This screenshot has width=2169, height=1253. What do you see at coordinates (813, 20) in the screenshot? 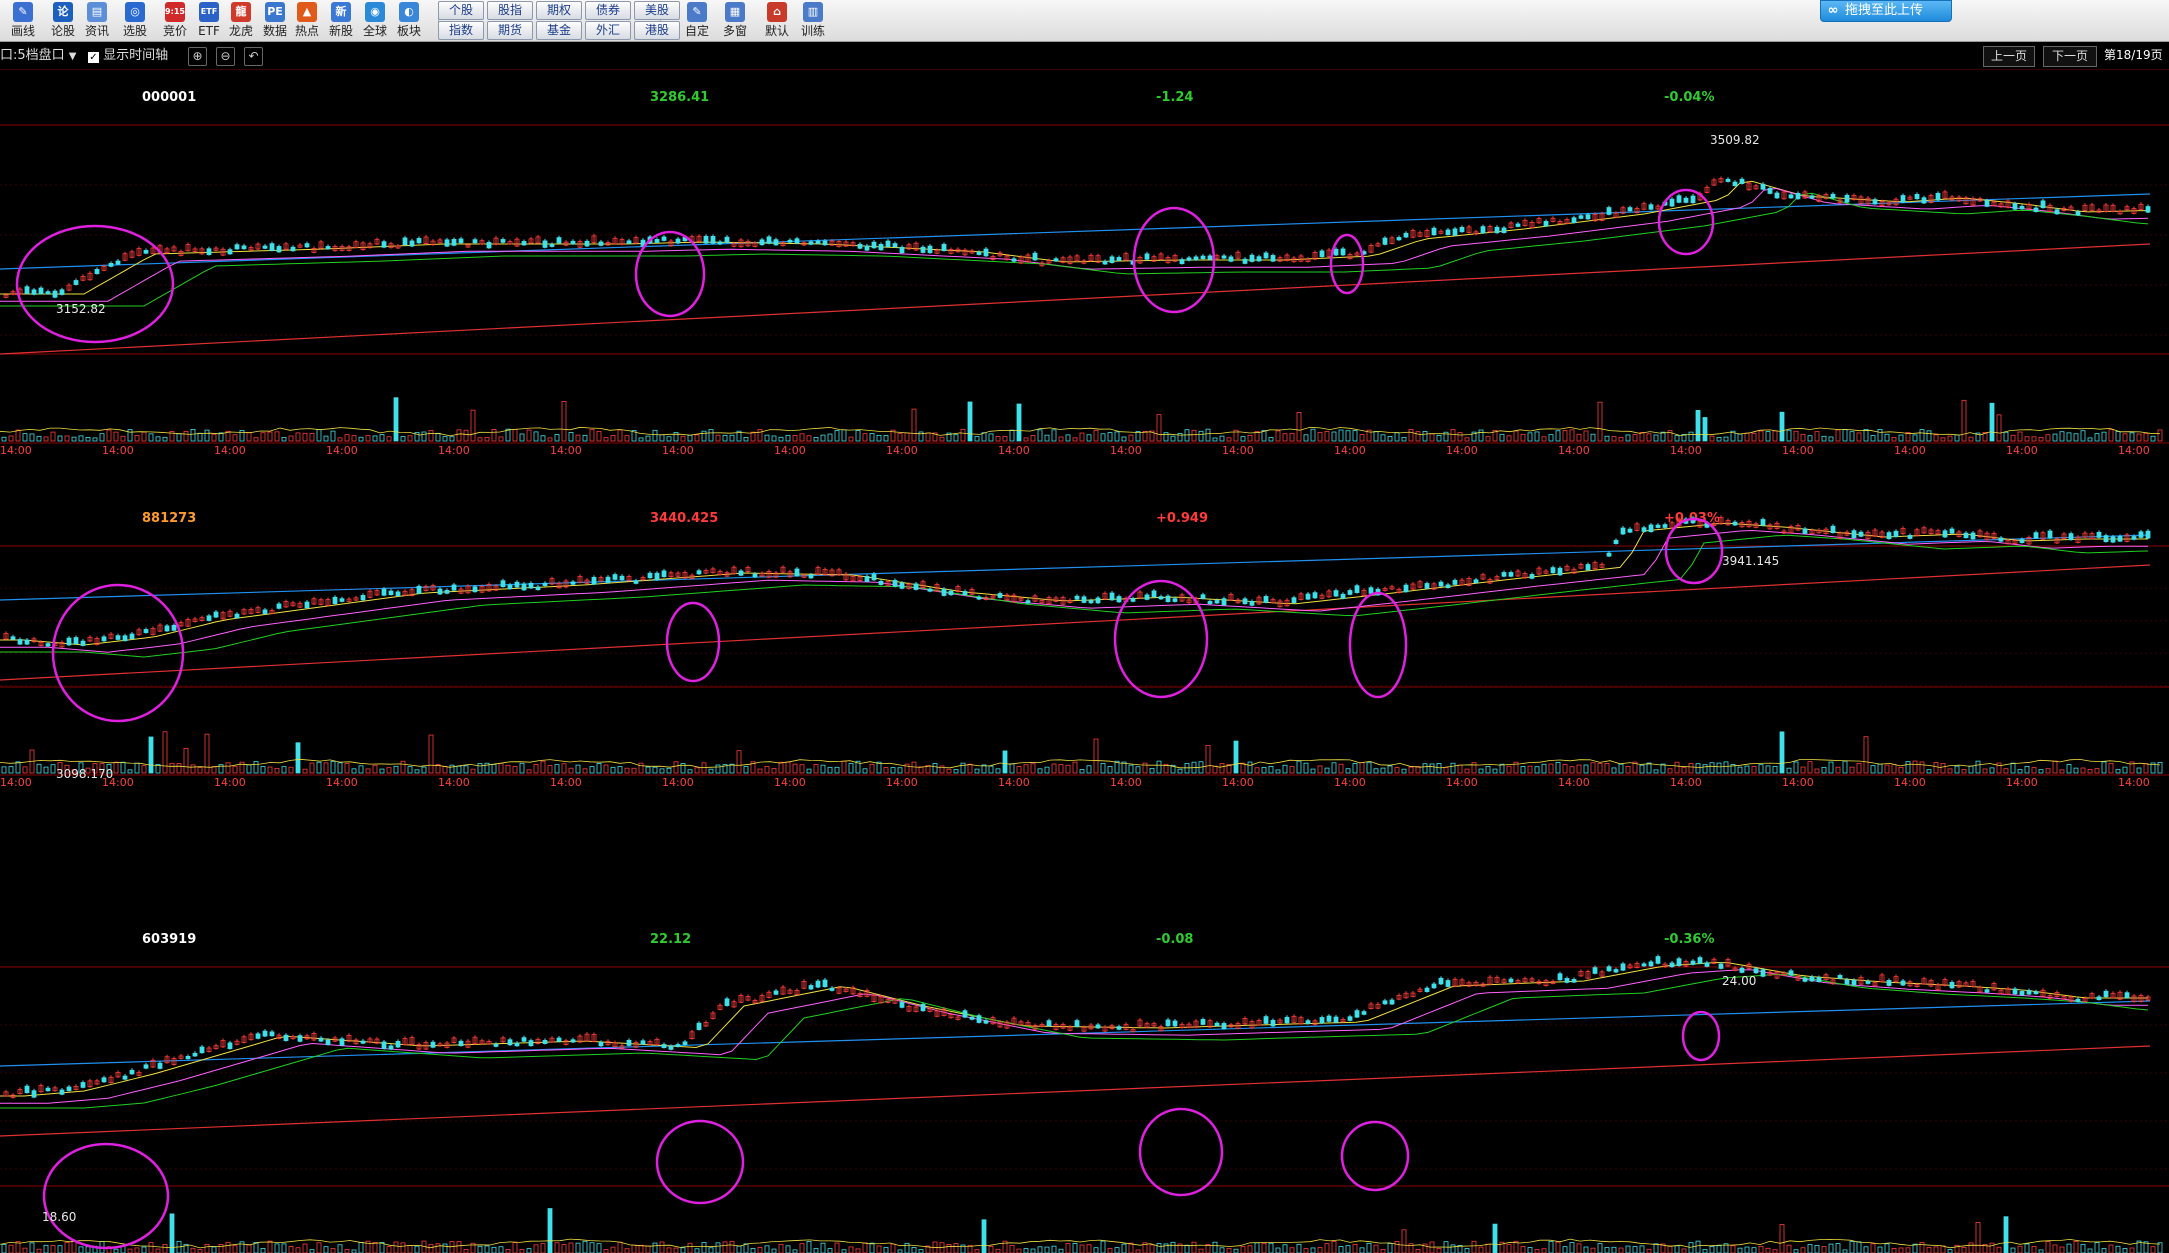
I see `toolbar-button-training: ▥ 训练` at bounding box center [813, 20].